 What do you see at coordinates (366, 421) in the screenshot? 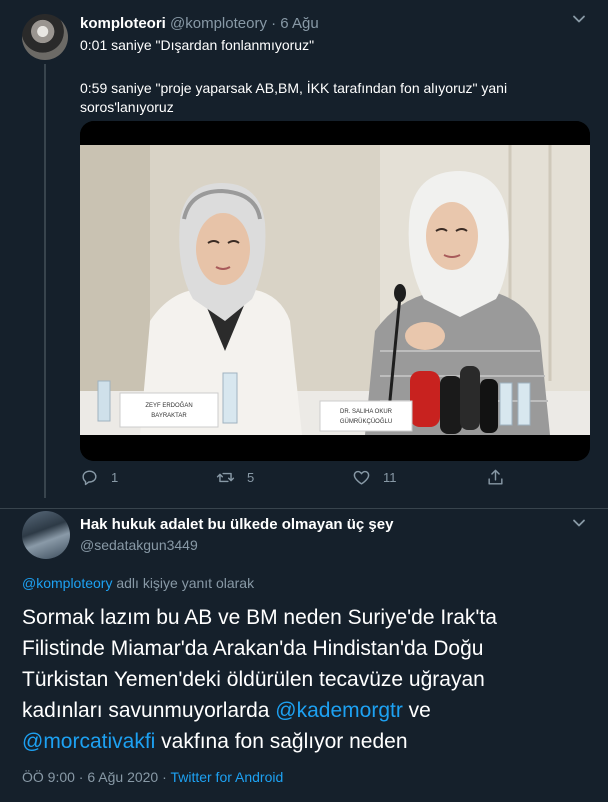
I see `nameplate-right-line2: GÜMRÜKÇÜOĞLU` at bounding box center [366, 421].